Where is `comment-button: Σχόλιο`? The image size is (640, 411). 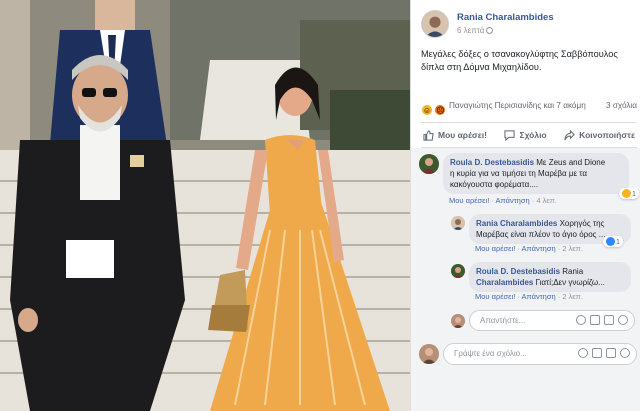 comment-button: Σχόλιο is located at coordinates (525, 135).